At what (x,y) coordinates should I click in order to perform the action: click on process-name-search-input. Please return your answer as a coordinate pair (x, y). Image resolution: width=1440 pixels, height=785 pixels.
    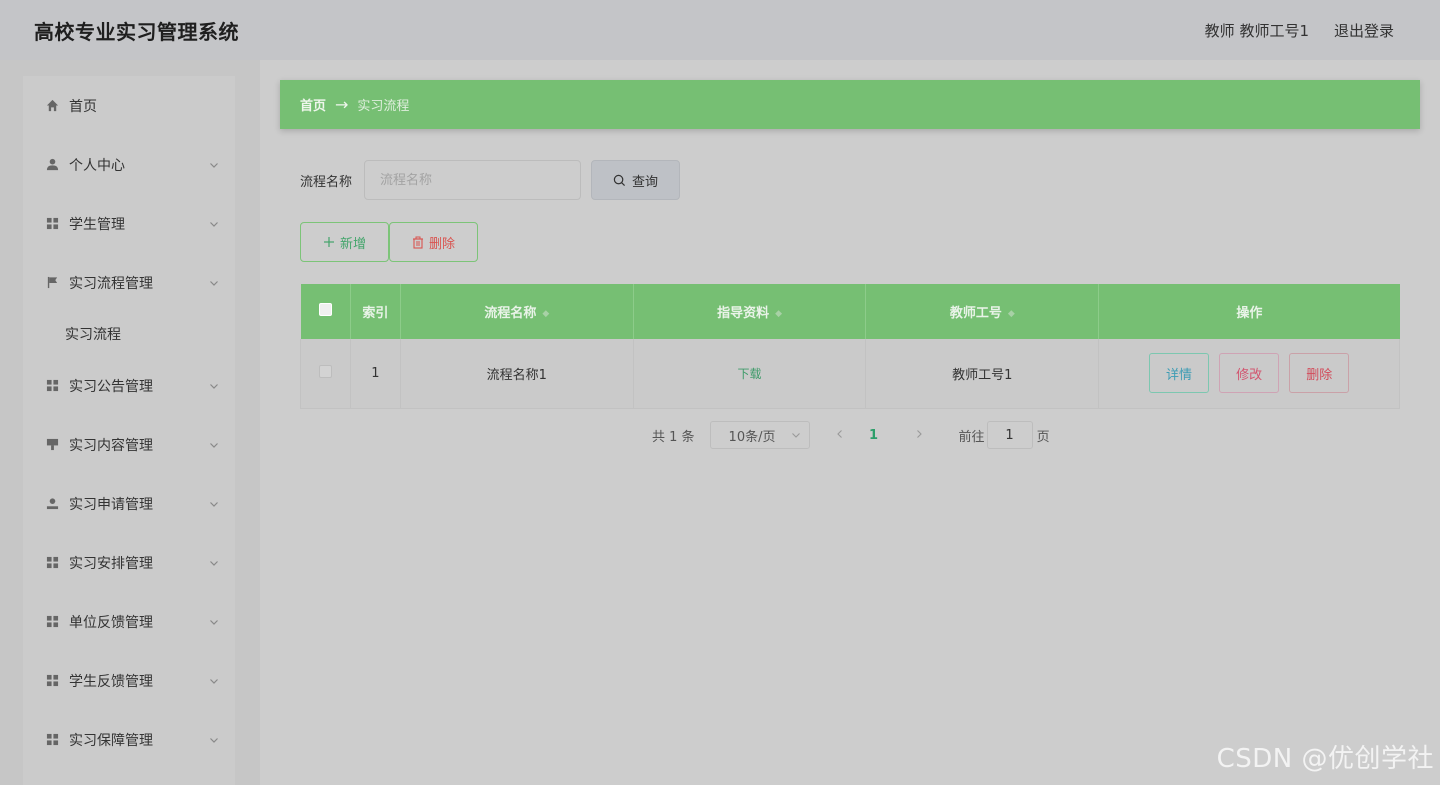
    Looking at the image, I should click on (473, 180).